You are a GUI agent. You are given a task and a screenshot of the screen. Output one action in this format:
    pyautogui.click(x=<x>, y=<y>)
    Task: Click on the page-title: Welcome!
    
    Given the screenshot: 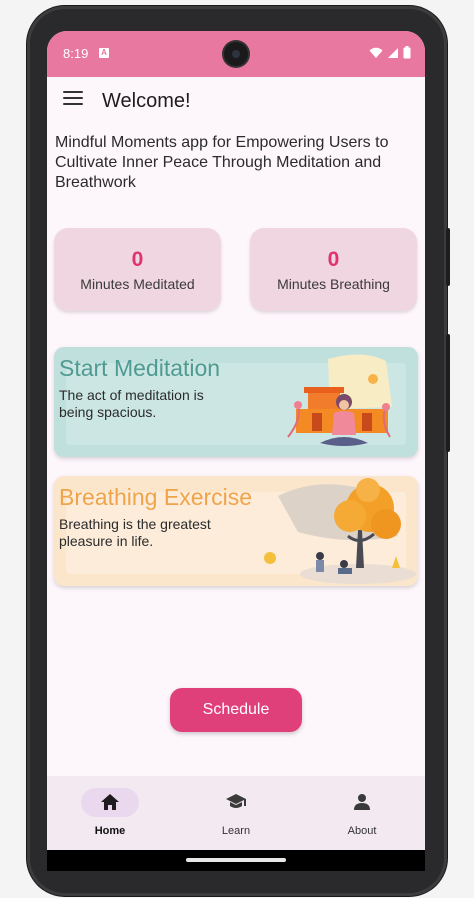 What is the action you would take?
    pyautogui.click(x=146, y=101)
    